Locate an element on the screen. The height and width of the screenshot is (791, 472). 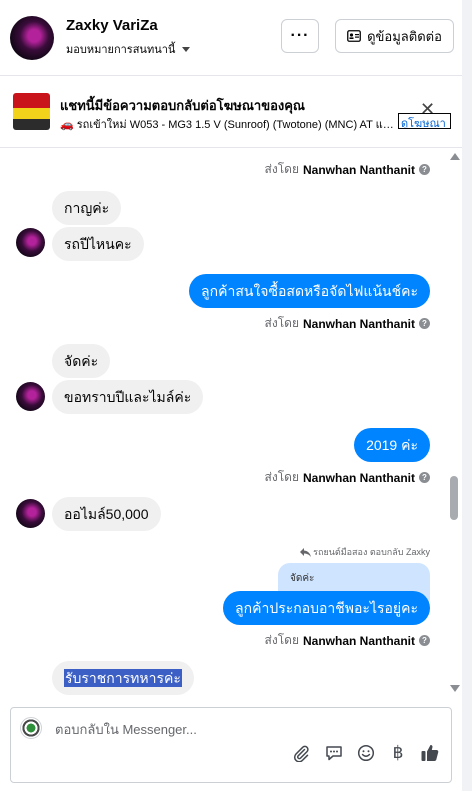
more-options-button: ··· is located at coordinates (300, 36).